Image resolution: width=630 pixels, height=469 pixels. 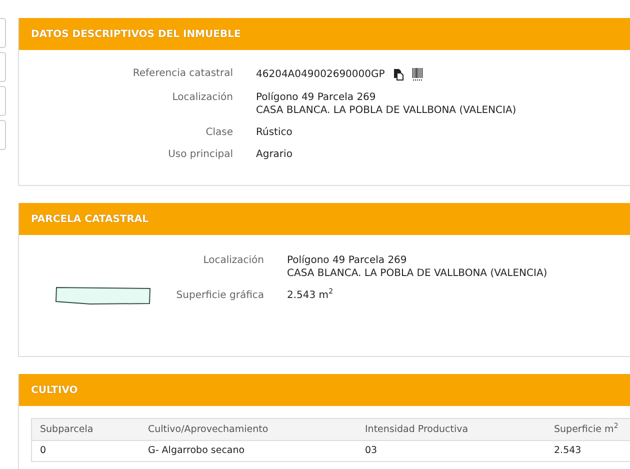 What do you see at coordinates (218, 132) in the screenshot?
I see `field-label: Clase` at bounding box center [218, 132].